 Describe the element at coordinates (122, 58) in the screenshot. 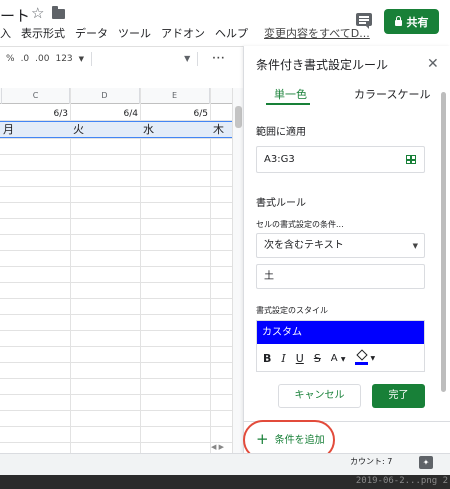

I see `formatting-toolbar: % .0 .00 123 ▼ ▼ ···` at that location.